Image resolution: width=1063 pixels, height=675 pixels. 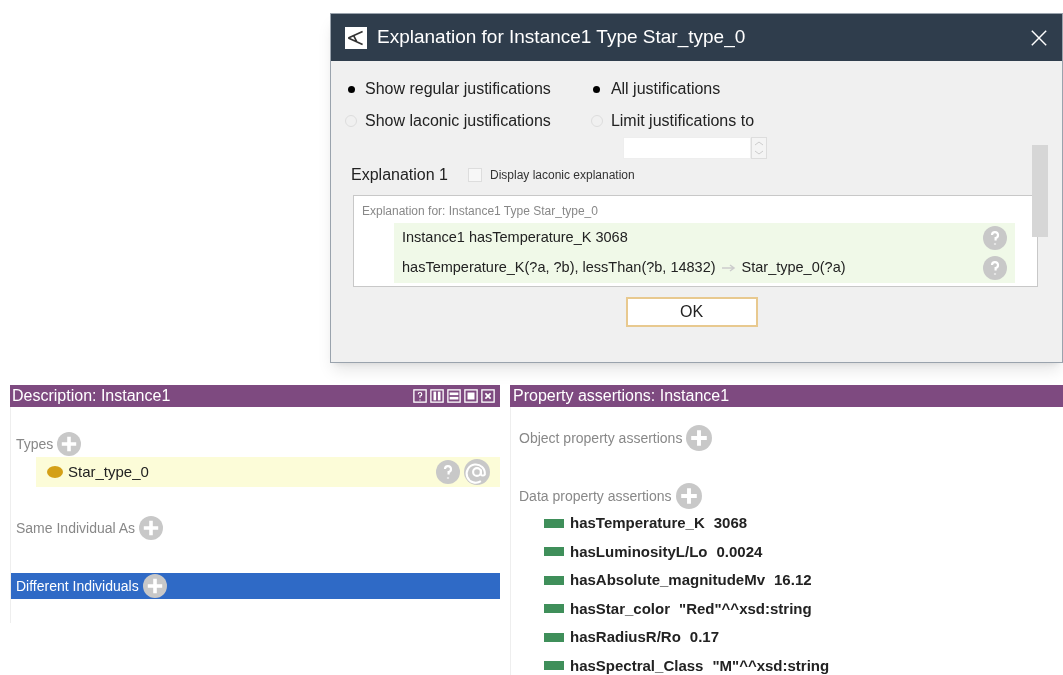 I want to click on section-header: Same Individual As, so click(x=255, y=528).